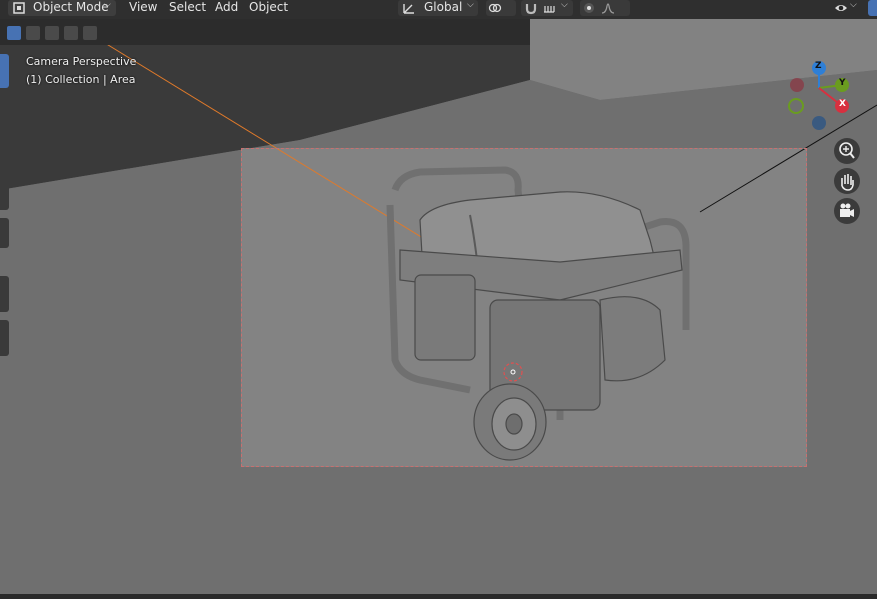 Image resolution: width=877 pixels, height=599 pixels. What do you see at coordinates (531, 8) in the screenshot?
I see `magnet-icon` at bounding box center [531, 8].